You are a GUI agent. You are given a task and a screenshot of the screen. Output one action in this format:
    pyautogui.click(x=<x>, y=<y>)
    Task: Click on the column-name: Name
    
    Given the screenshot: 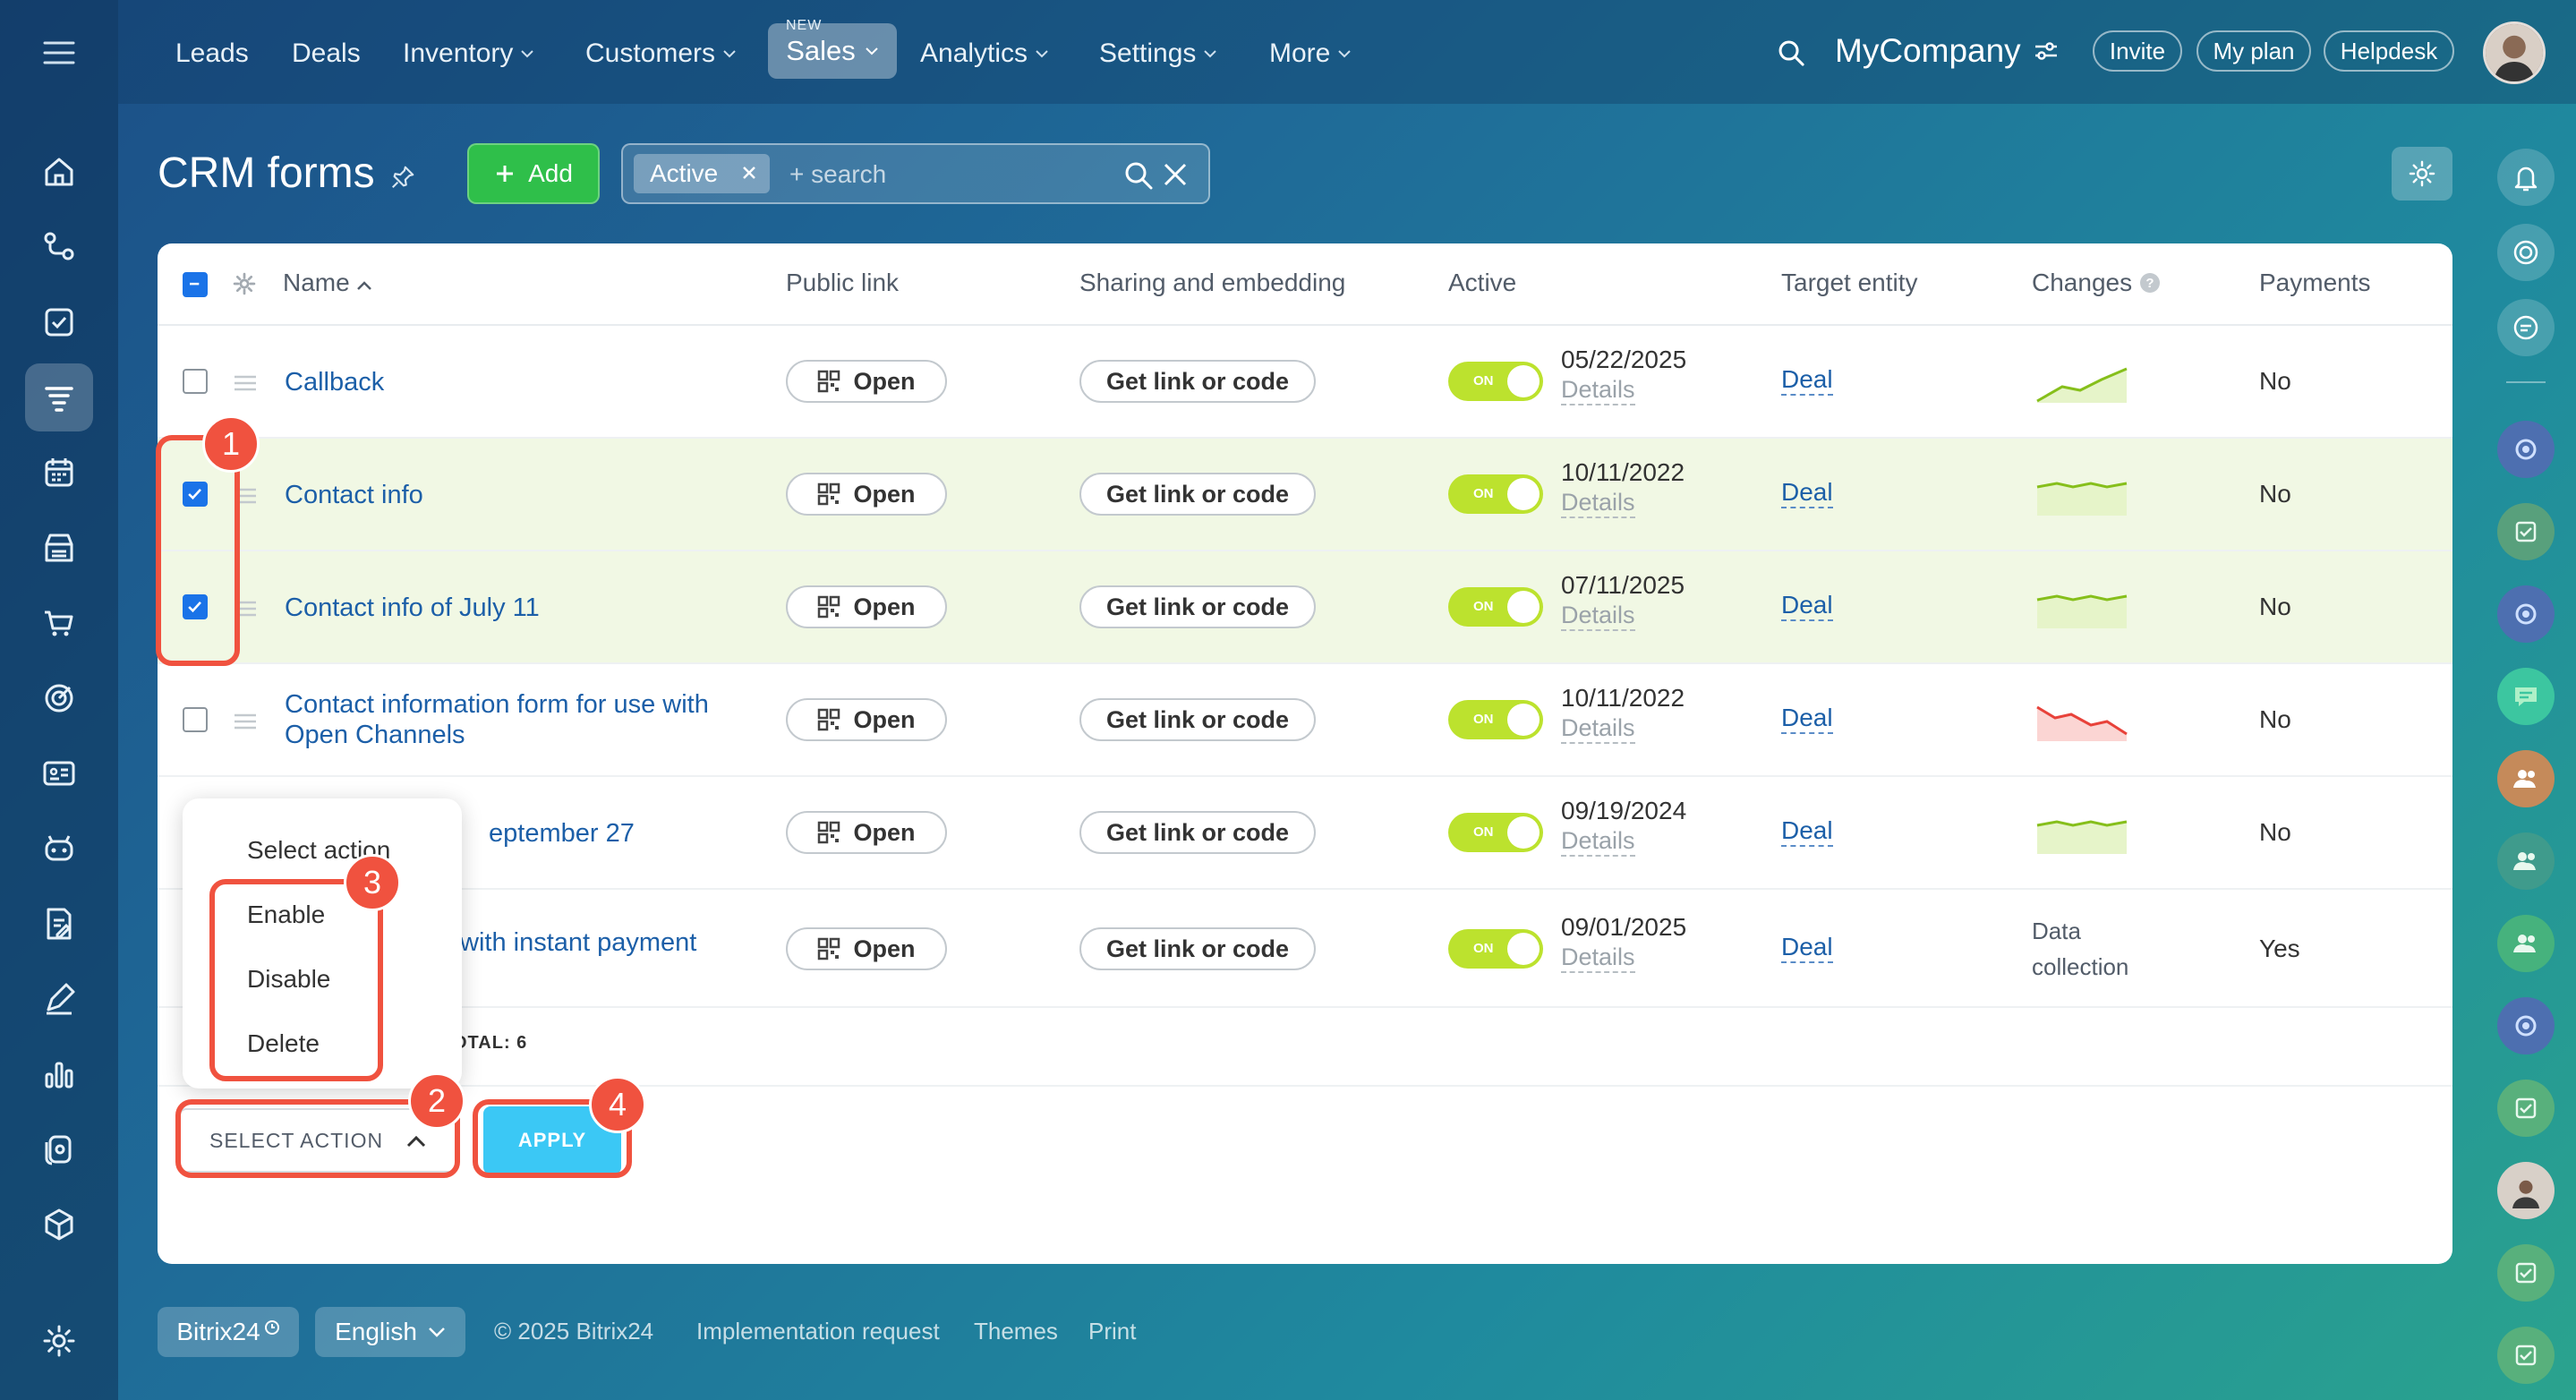 What is the action you would take?
    pyautogui.click(x=327, y=283)
    